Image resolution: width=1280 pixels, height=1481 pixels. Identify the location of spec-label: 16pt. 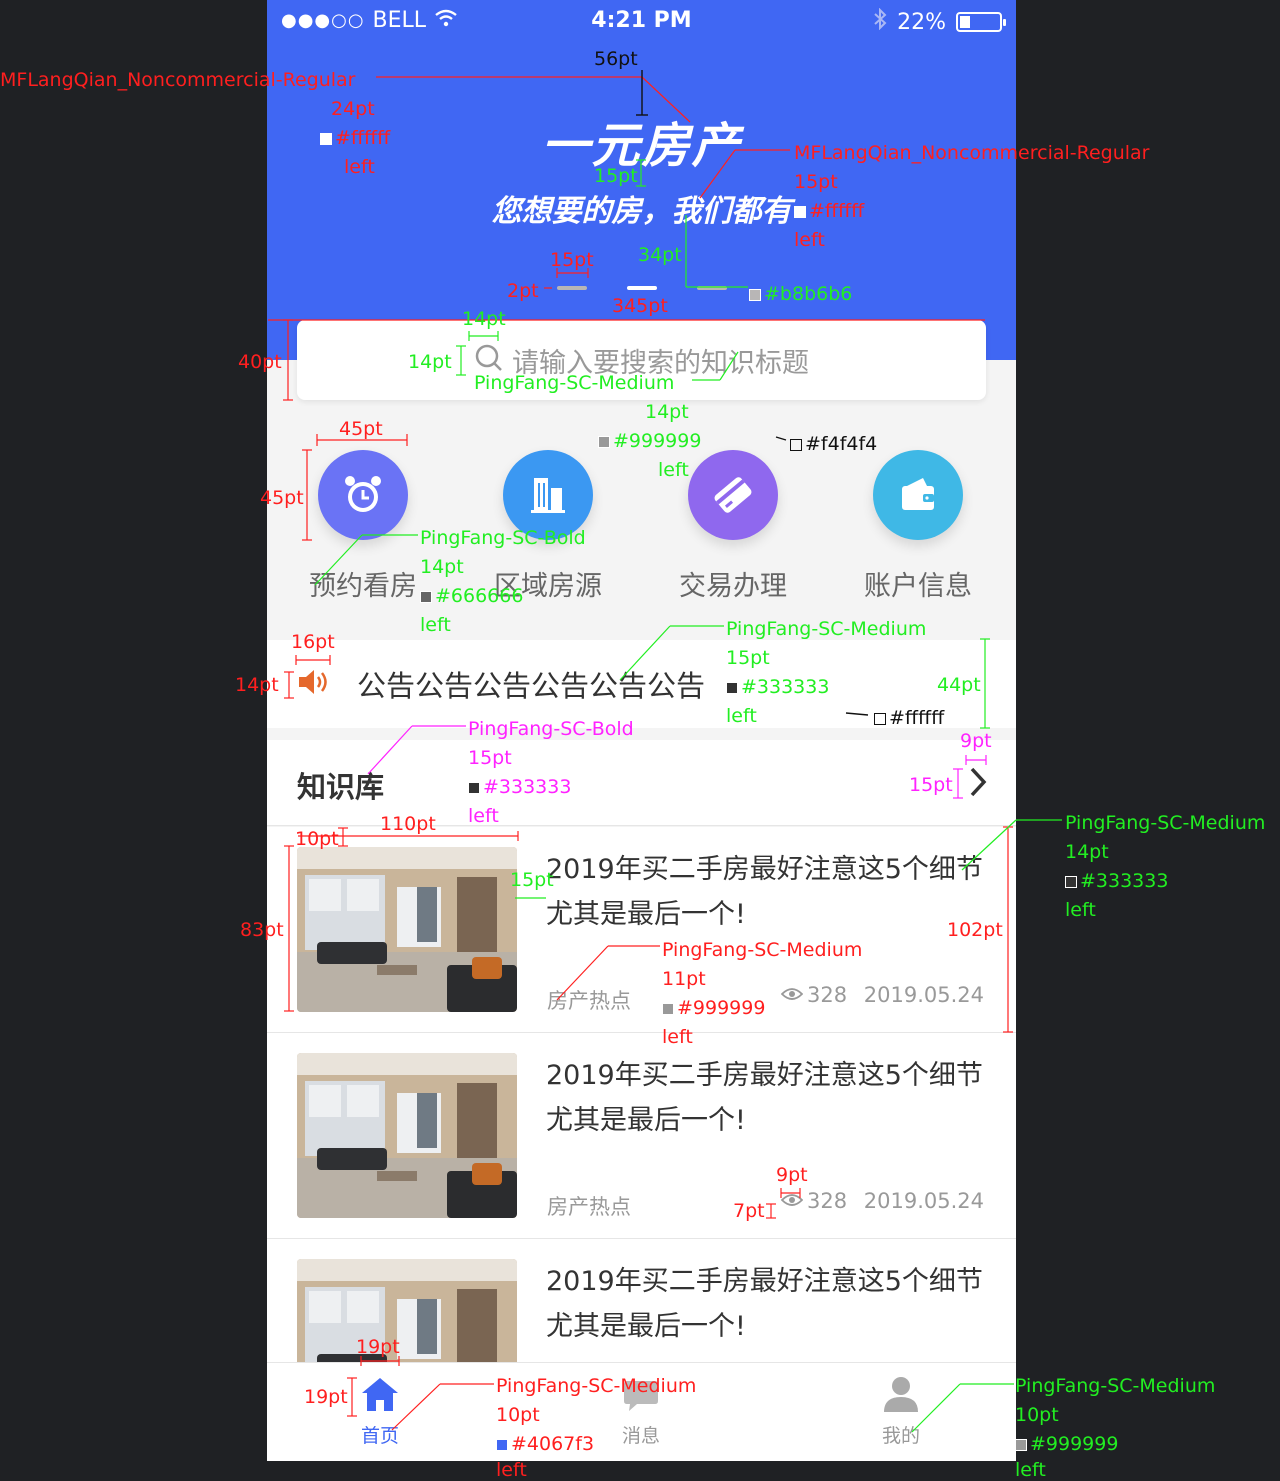
(313, 642).